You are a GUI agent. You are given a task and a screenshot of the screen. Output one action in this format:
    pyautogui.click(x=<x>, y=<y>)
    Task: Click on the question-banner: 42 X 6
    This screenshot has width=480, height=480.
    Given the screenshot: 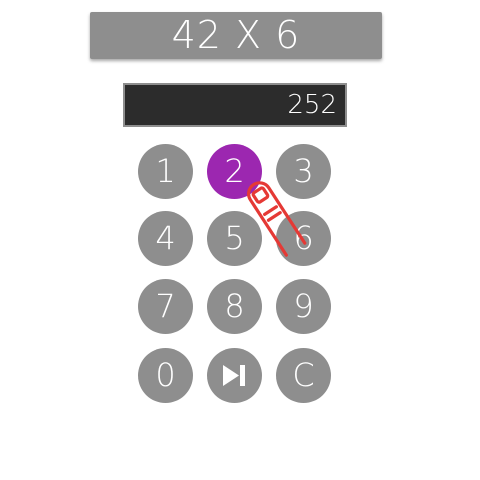 What is the action you would take?
    pyautogui.click(x=236, y=35)
    